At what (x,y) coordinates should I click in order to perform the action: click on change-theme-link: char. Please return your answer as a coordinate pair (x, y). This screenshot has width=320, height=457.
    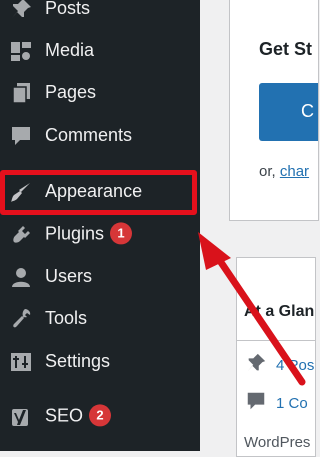
    Looking at the image, I should click on (294, 171).